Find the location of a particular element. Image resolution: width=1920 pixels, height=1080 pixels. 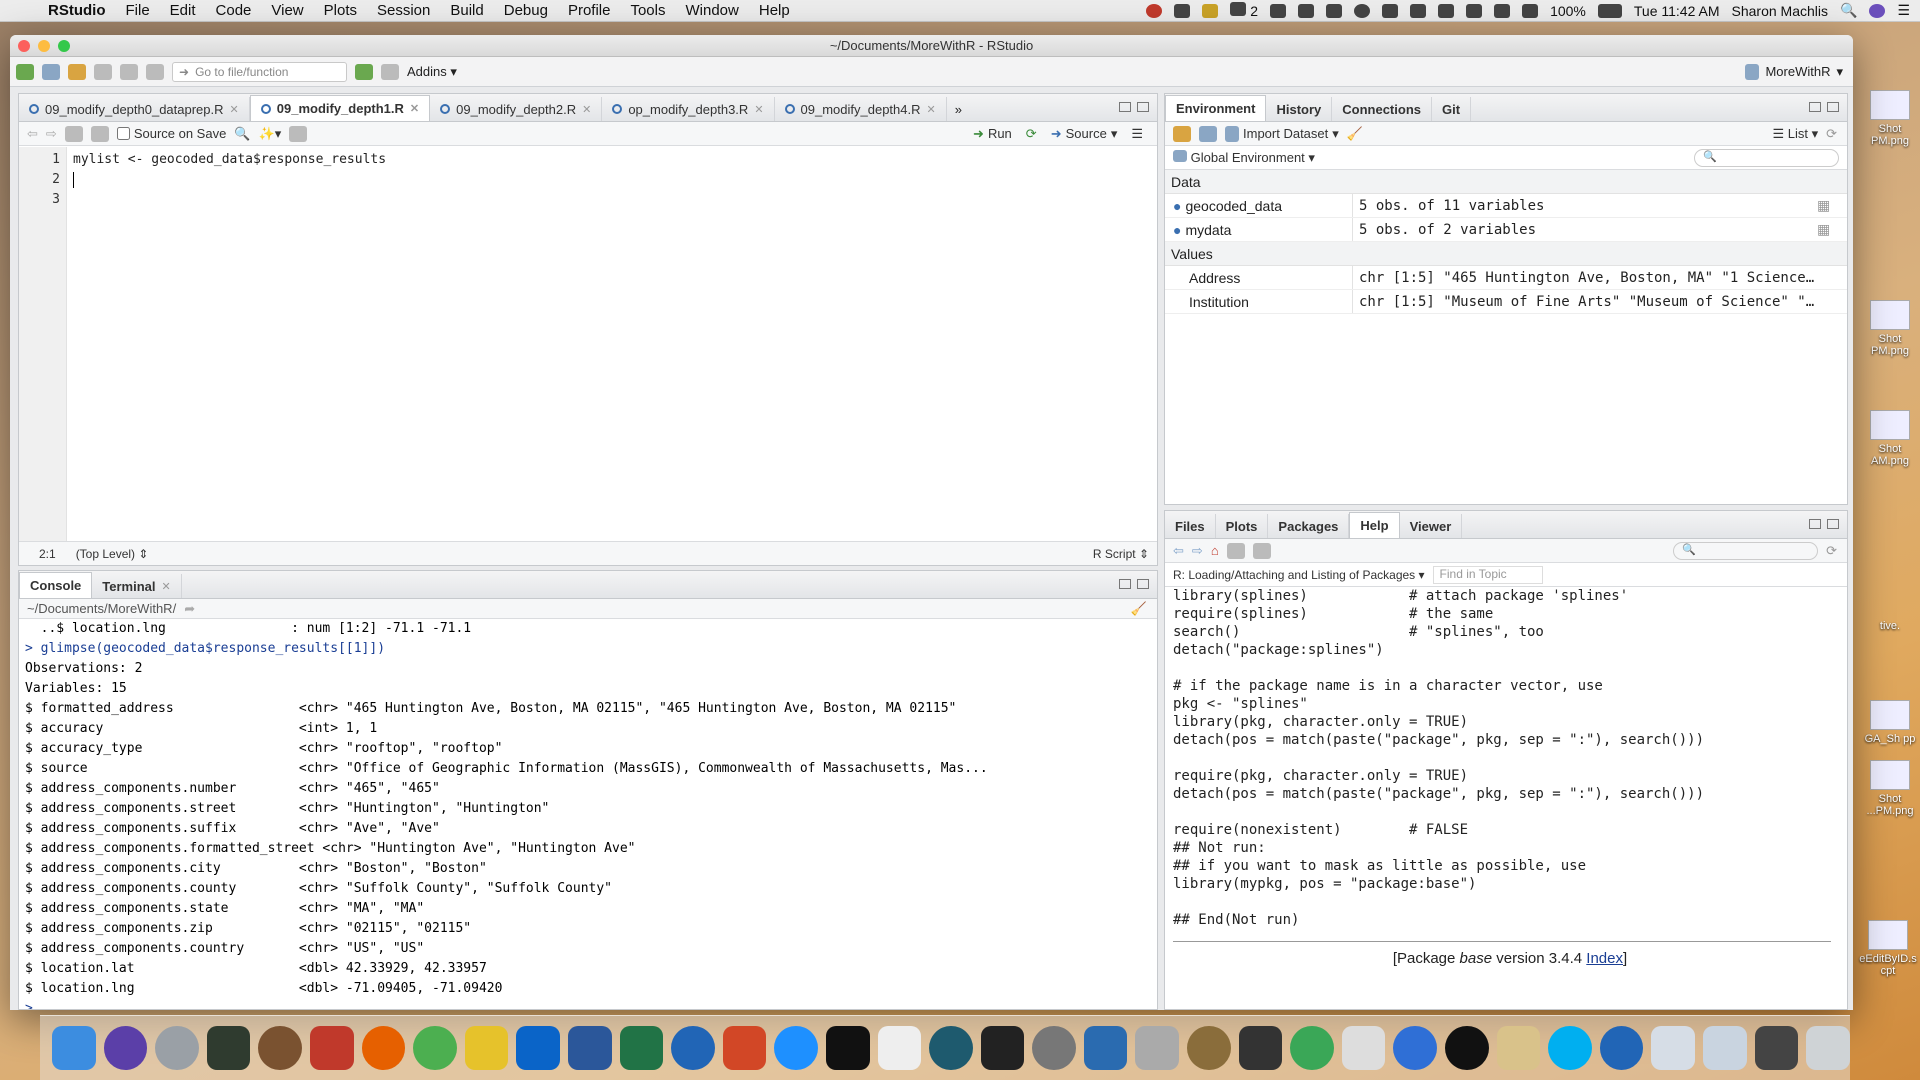

project-menu: MoreWithR ▾ is located at coordinates (1799, 71).